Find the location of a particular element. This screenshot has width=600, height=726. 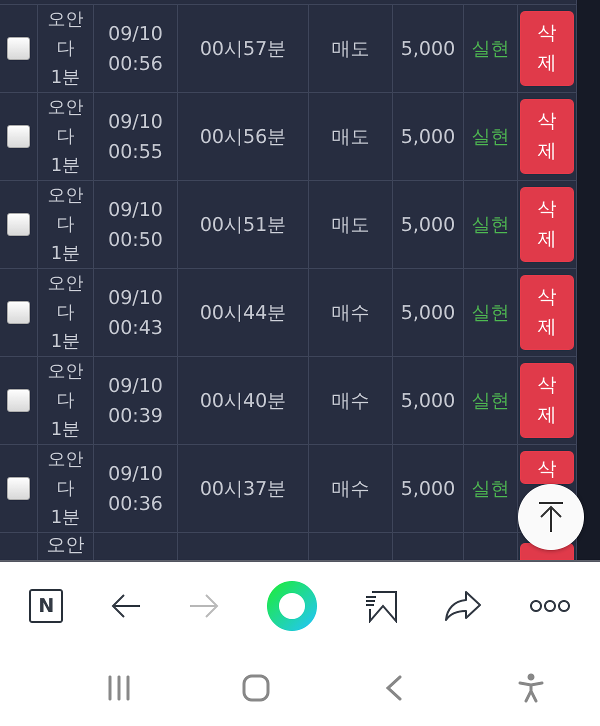

recents-button is located at coordinates (119, 688).